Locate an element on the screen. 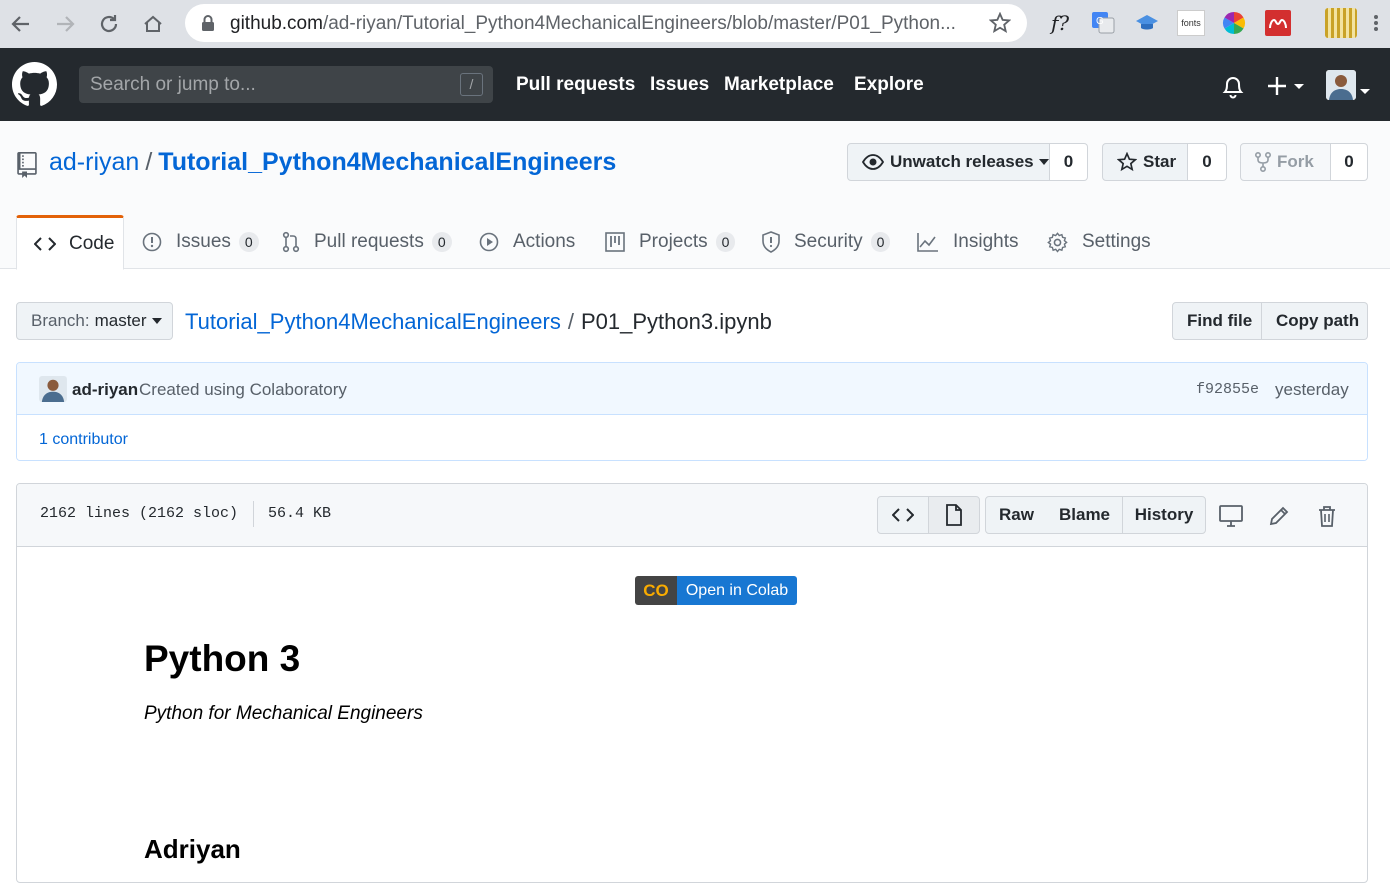  file-actions-group: Find file Copy path is located at coordinates (1270, 321).